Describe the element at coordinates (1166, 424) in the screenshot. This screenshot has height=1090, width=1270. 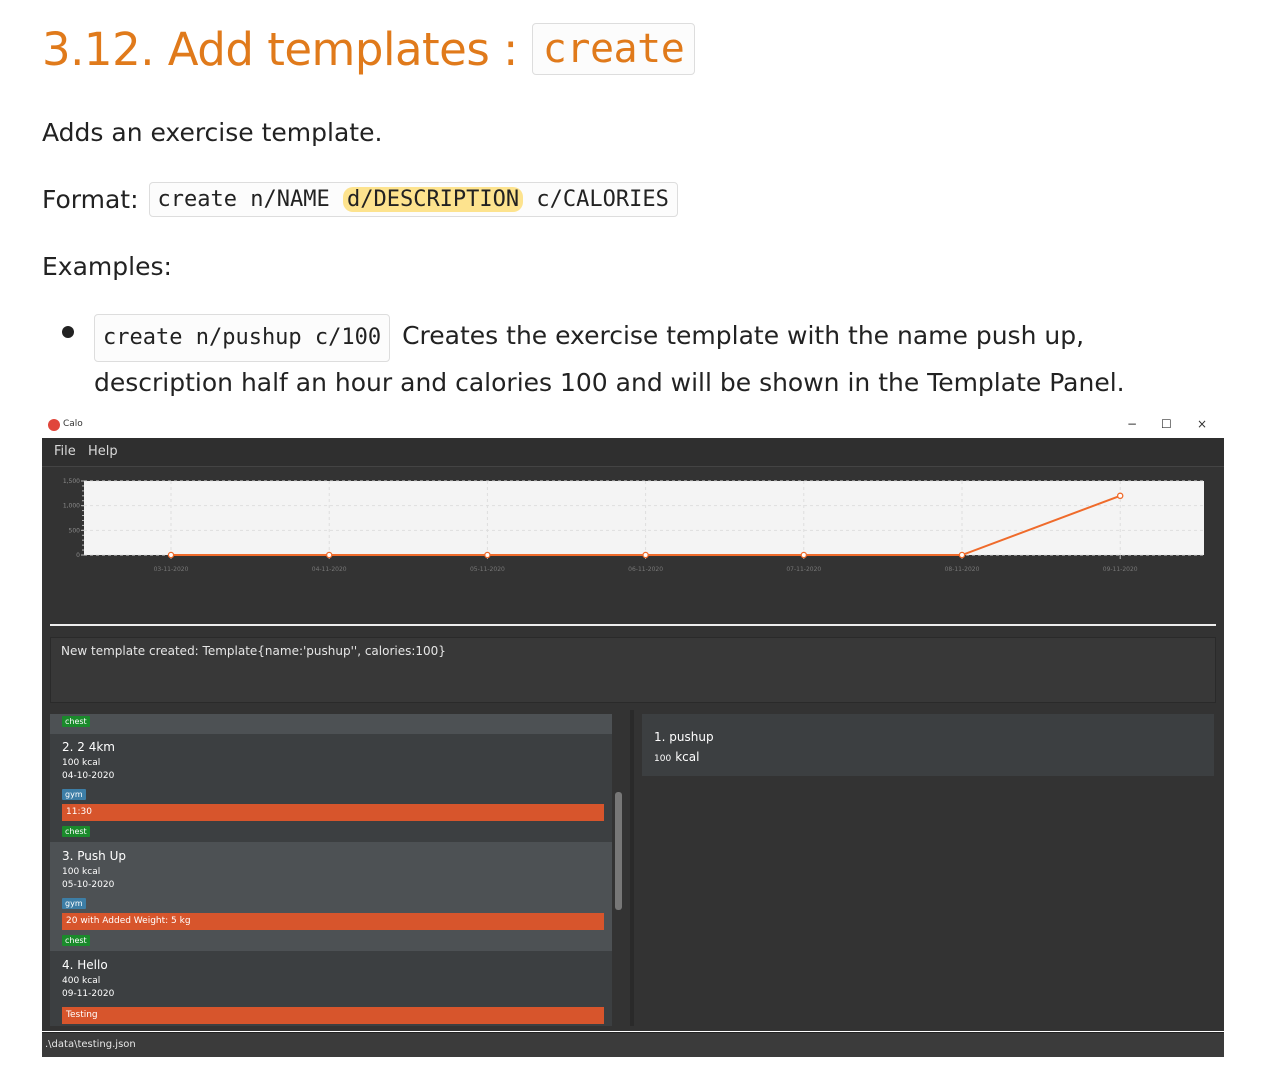
I see `maximize-button: ☐` at that location.